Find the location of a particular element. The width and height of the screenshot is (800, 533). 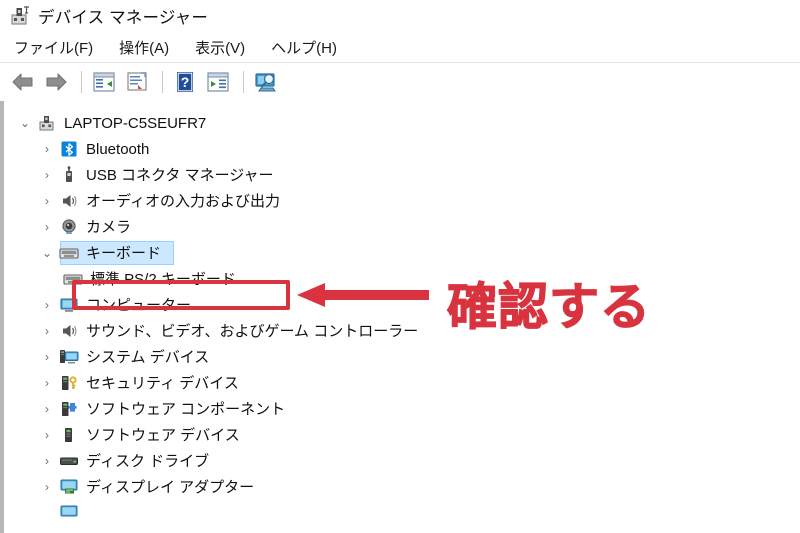

toolbar-properties is located at coordinates (137, 82).